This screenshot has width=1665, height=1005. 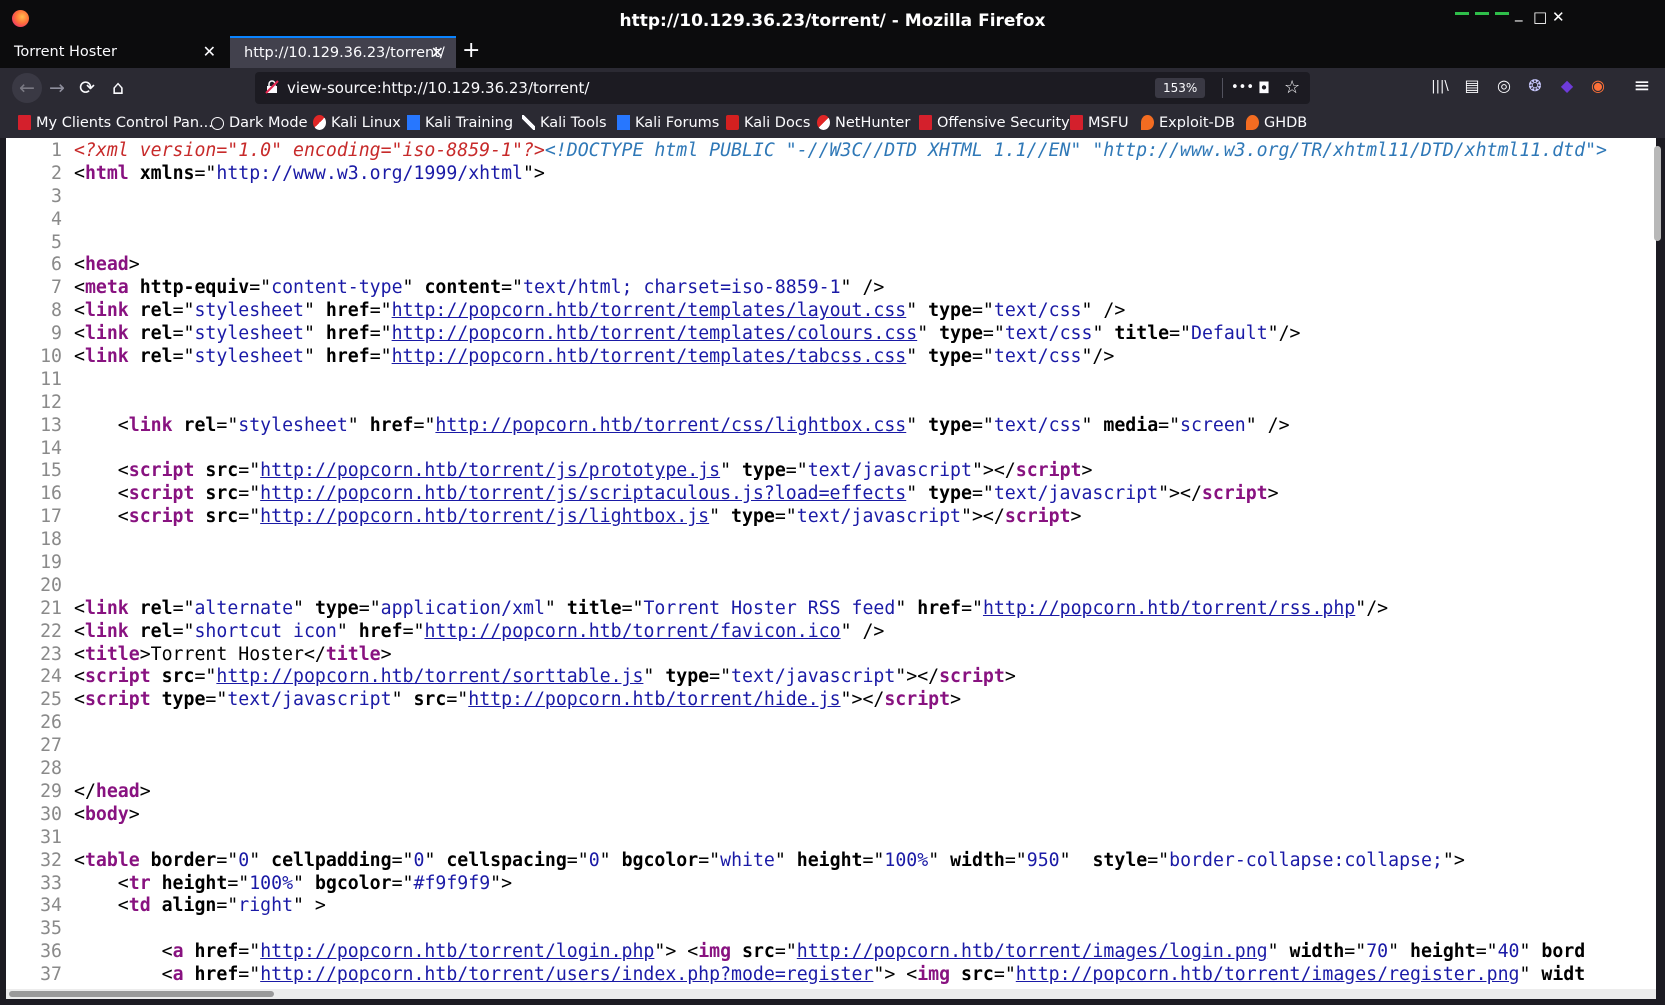 What do you see at coordinates (293, 884) in the screenshot?
I see `source-code: <tr height="100%" bgcolor="#f9f9f9">` at bounding box center [293, 884].